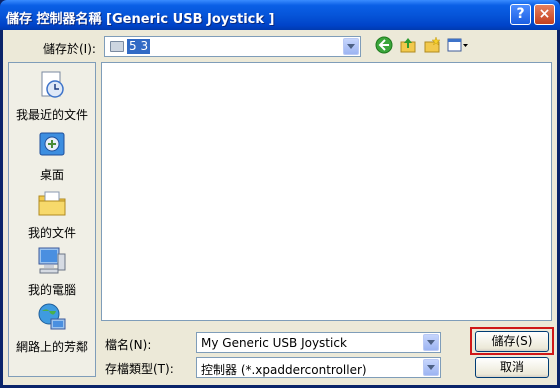 Image resolution: width=560 pixels, height=388 pixels. What do you see at coordinates (117, 46) in the screenshot?
I see `folder-icon` at bounding box center [117, 46].